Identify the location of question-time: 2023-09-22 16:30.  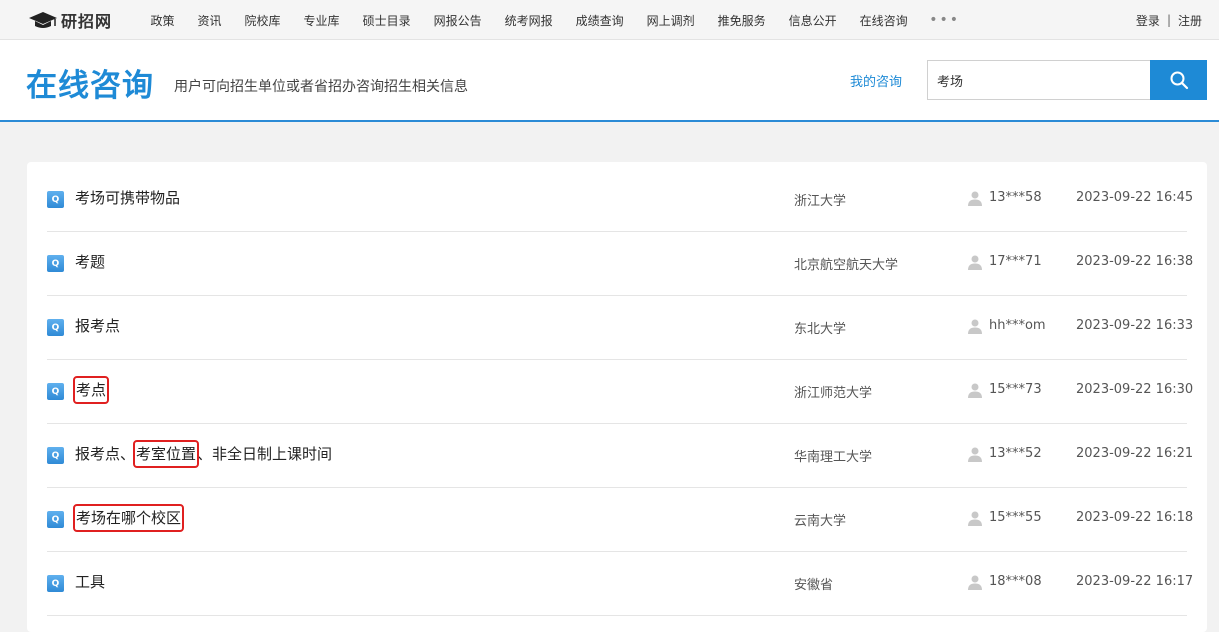
(1135, 389).